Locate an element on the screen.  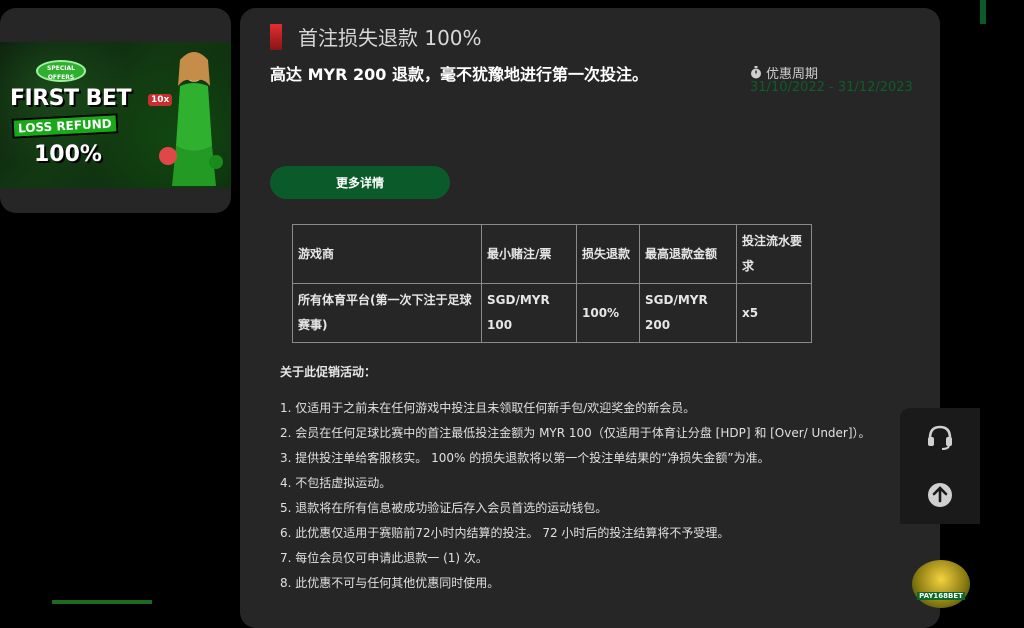
stopwatch-icon is located at coordinates (756, 72).